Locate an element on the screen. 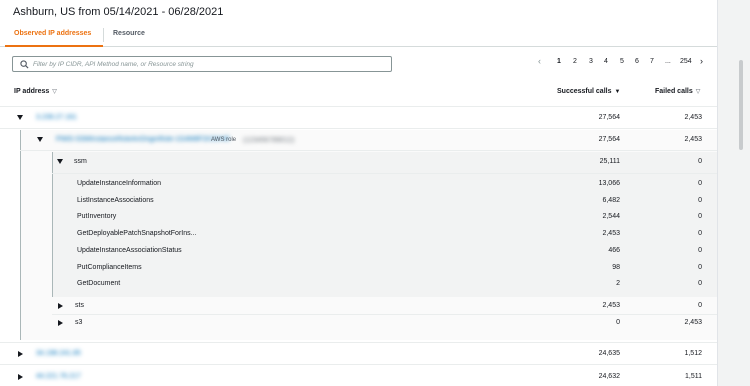 This screenshot has height=386, width=750. page-7: 7 is located at coordinates (652, 61).